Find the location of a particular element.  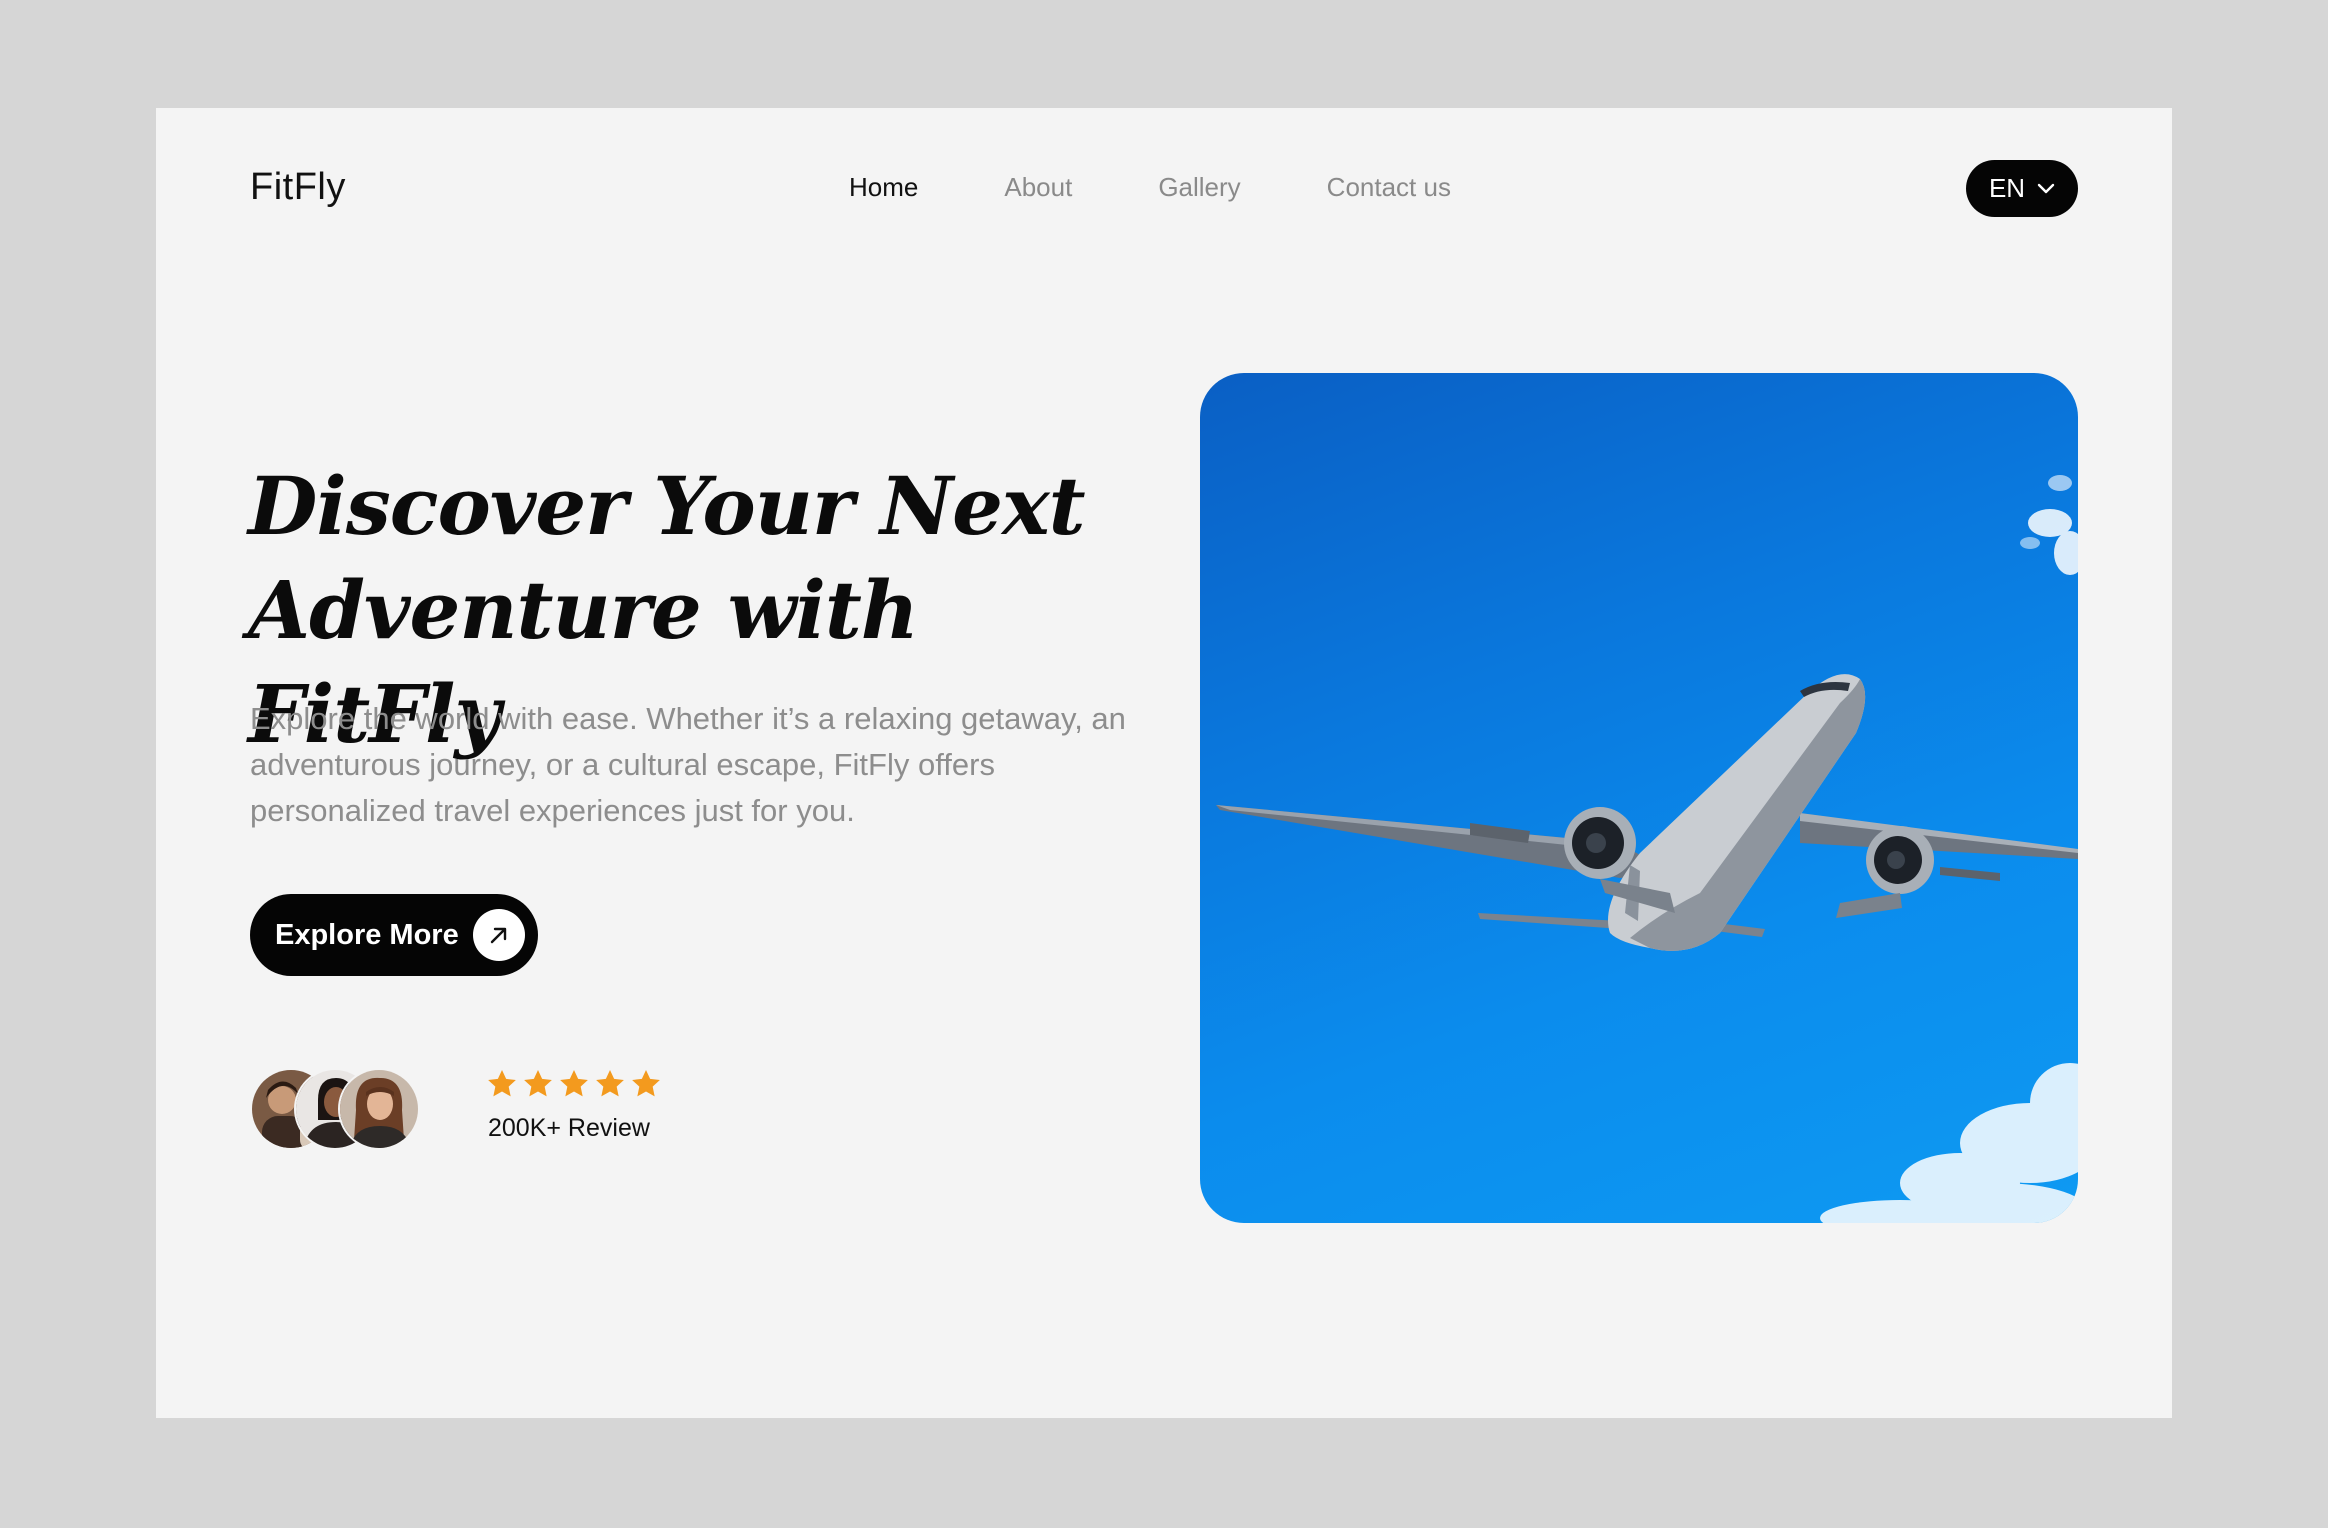

nav-about: About is located at coordinates (1038, 187).